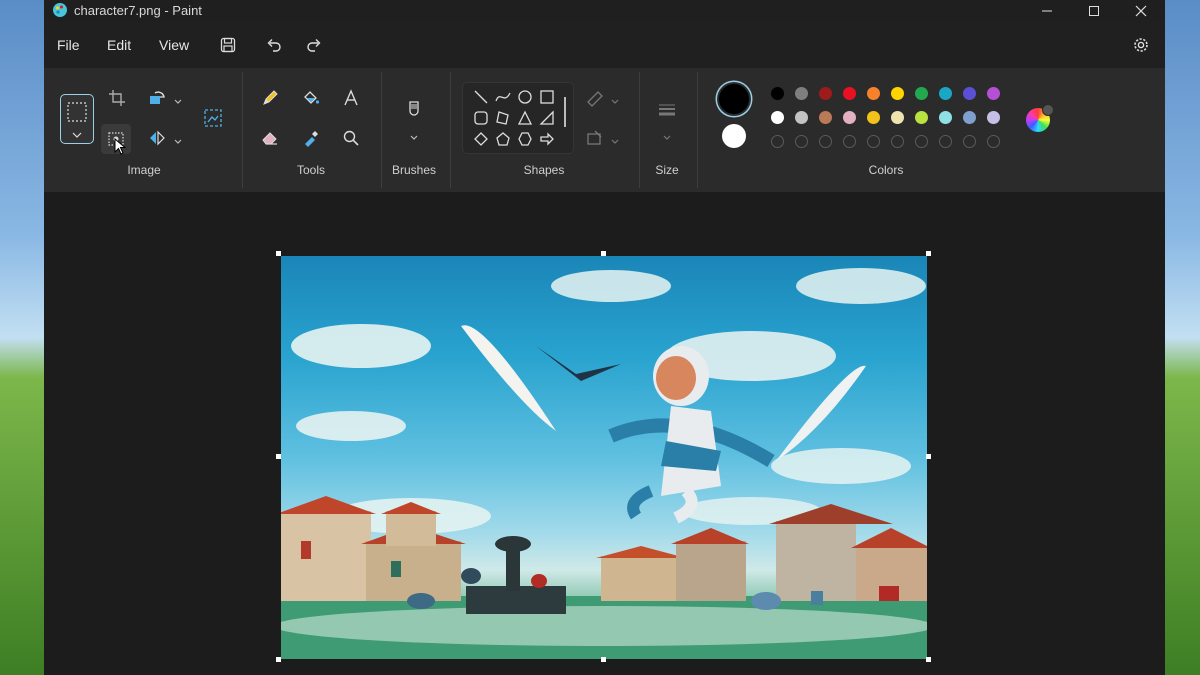 This screenshot has width=1200, height=675. What do you see at coordinates (278, 456) in the screenshot?
I see `resize-handle-left` at bounding box center [278, 456].